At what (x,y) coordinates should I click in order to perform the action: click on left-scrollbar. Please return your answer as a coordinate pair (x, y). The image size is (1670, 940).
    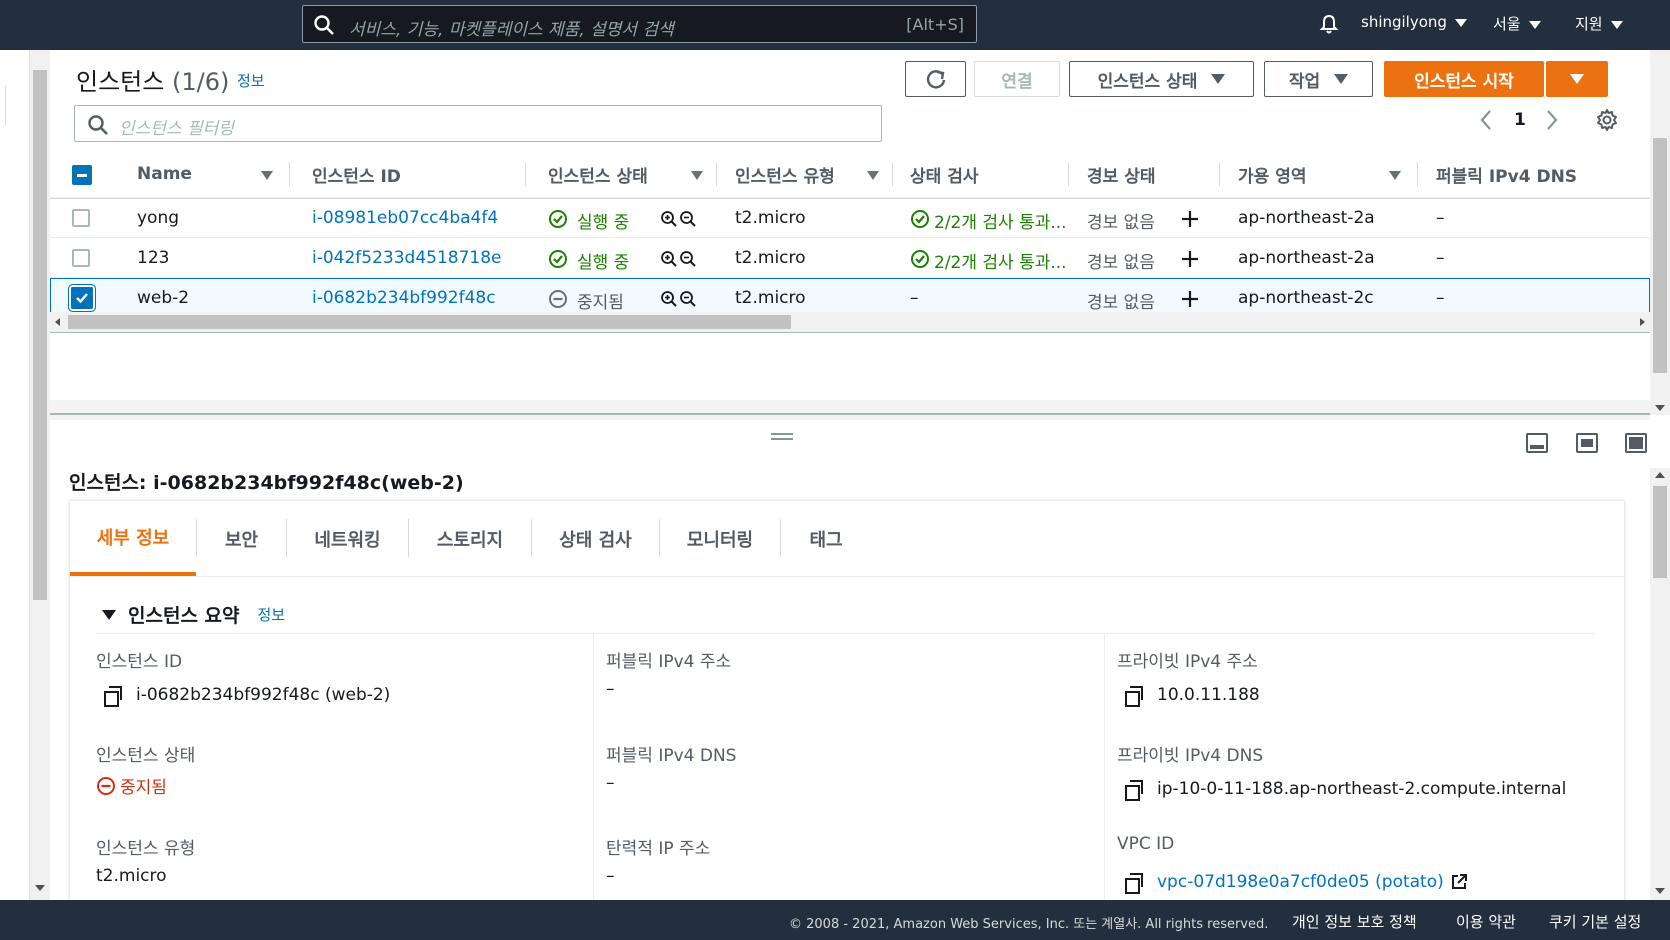
    Looking at the image, I should click on (40, 475).